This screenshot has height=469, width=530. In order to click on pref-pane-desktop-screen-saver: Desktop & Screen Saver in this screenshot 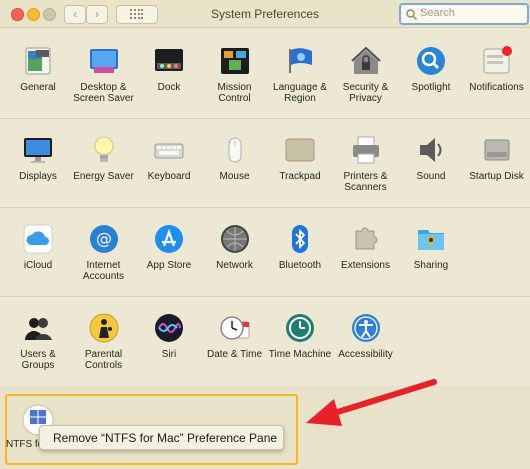, I will do `click(104, 74)`.